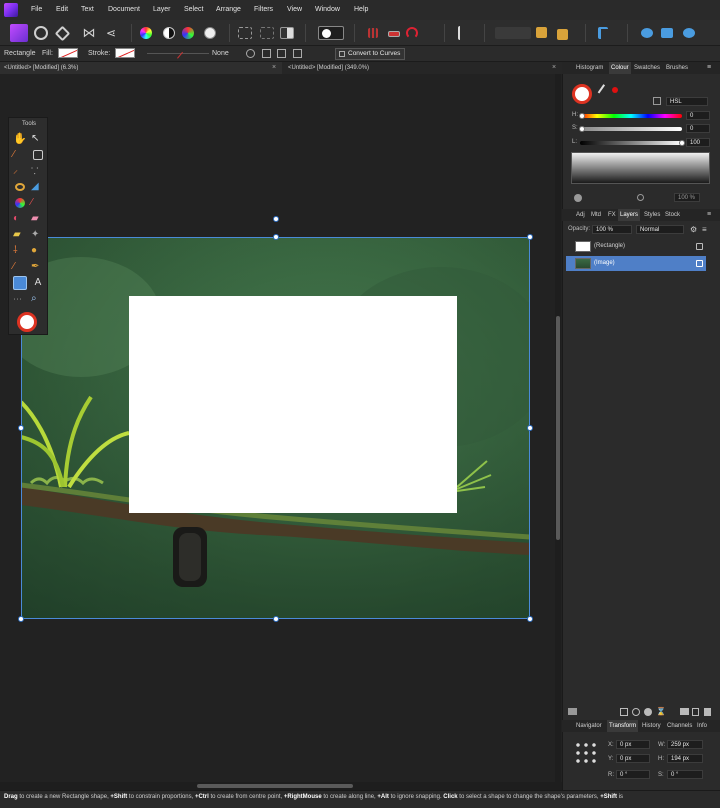 The width and height of the screenshot is (720, 808). I want to click on export-persona-icon: ⋖, so click(111, 33).